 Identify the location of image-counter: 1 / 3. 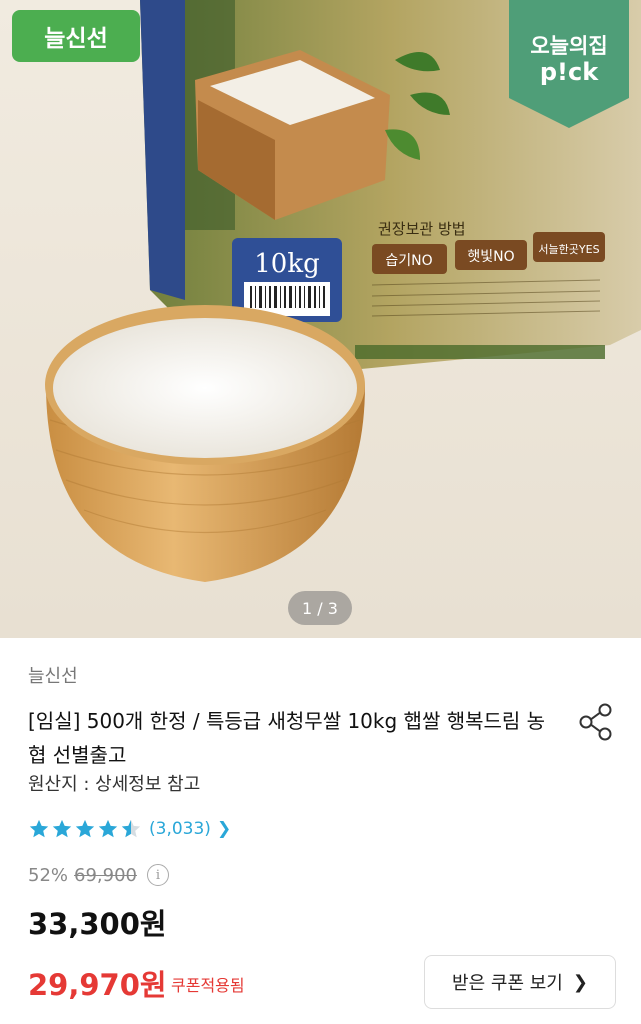
(320, 608).